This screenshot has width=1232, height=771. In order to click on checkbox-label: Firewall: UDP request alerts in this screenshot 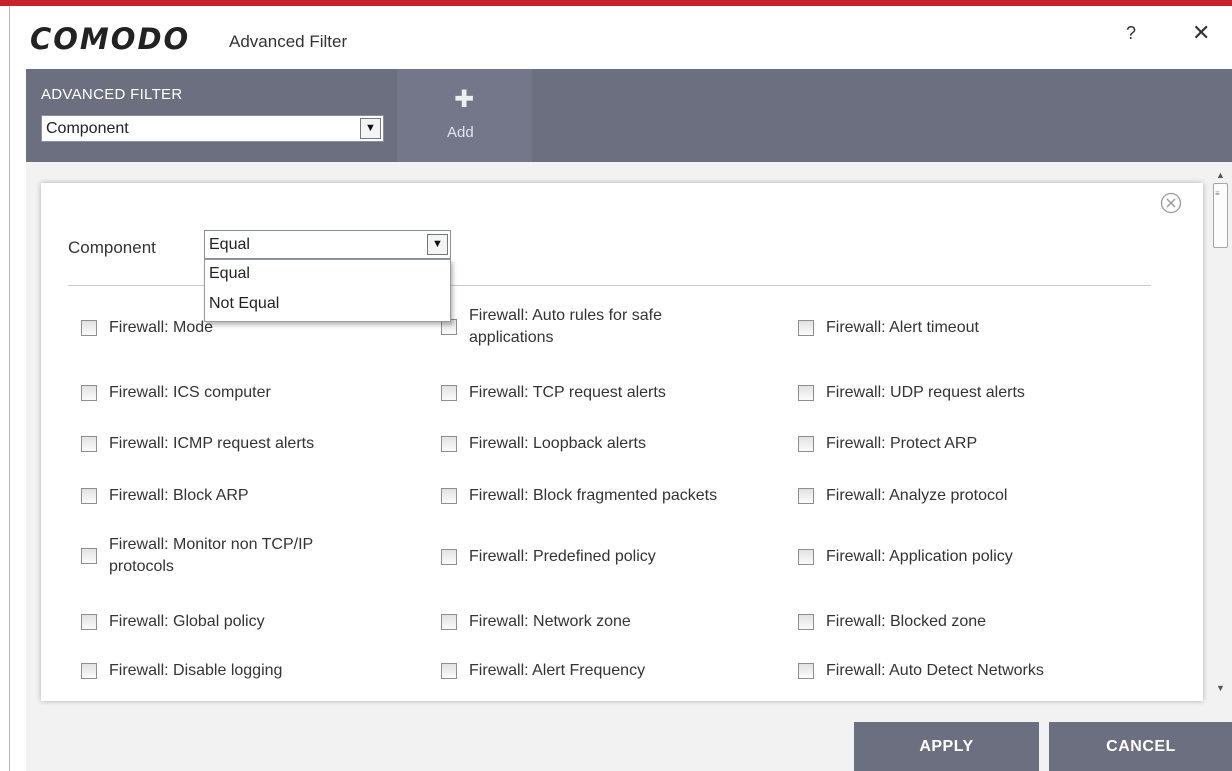, I will do `click(925, 392)`.